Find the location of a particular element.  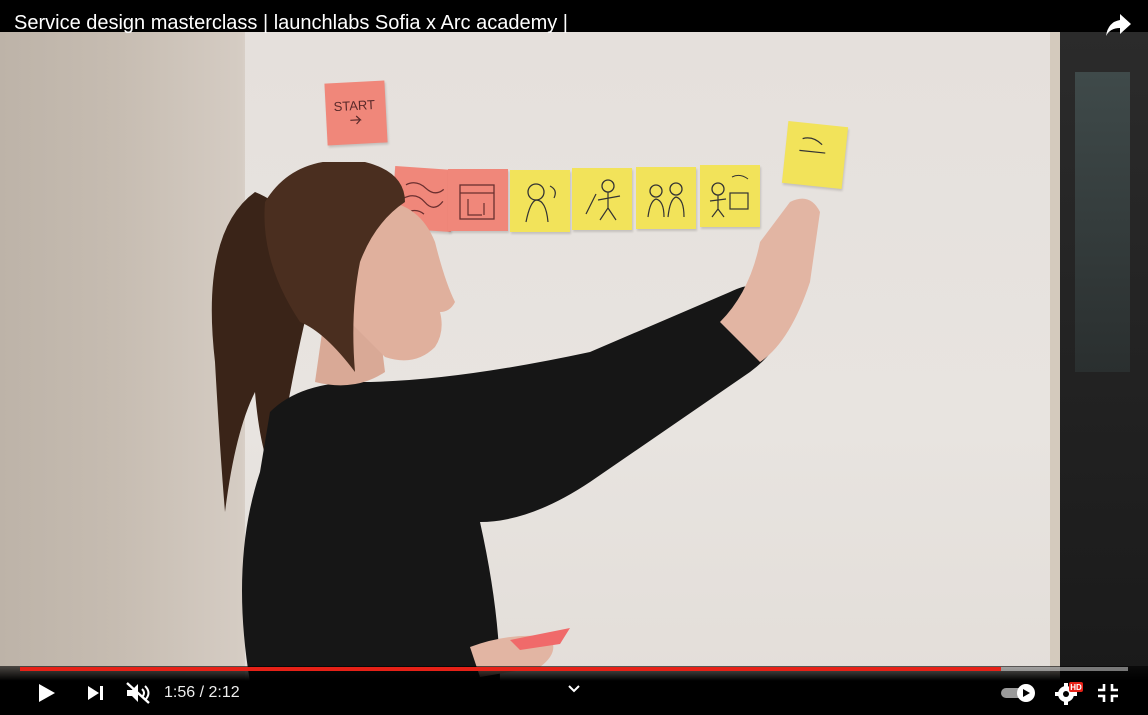

time-display: 1:56 / 2:12 is located at coordinates (202, 693).